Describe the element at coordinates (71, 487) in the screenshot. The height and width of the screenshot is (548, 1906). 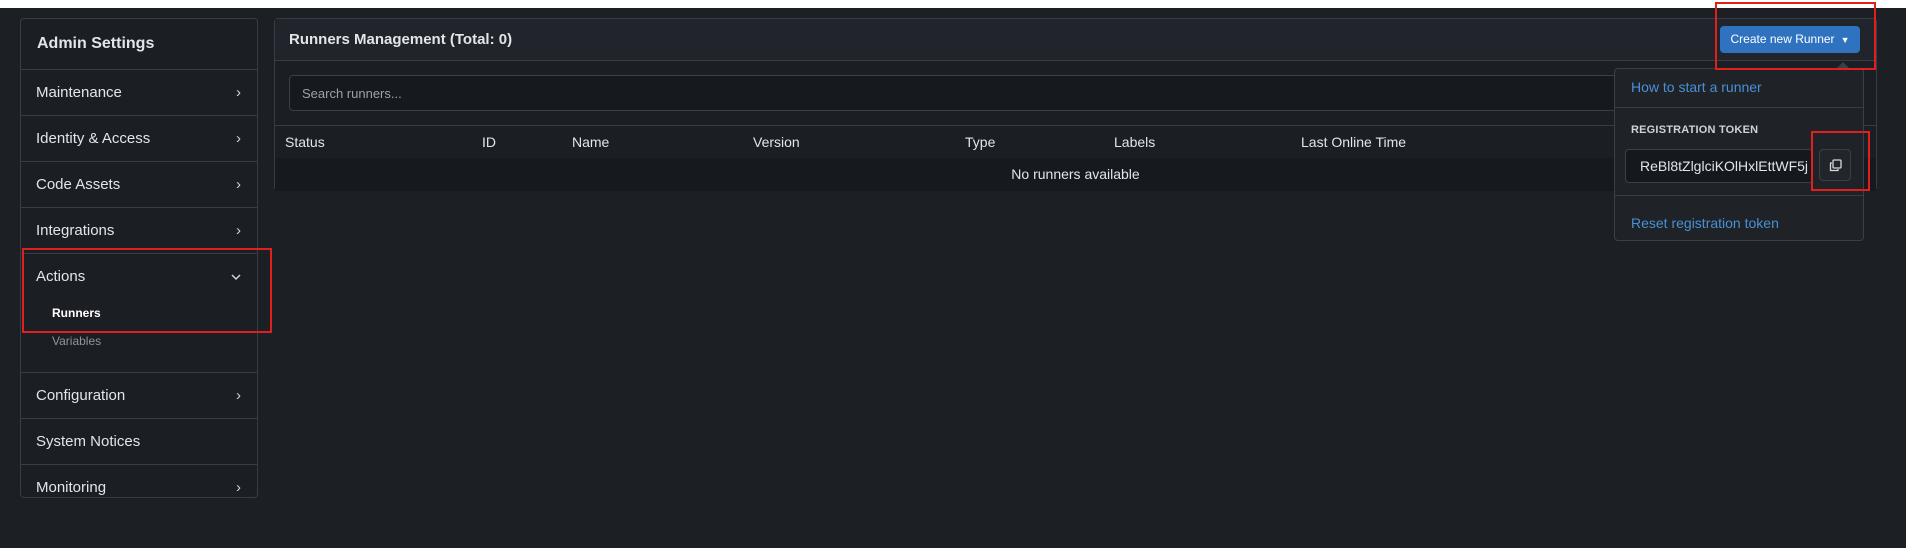
I see `sidebar-item-label: Monitoring` at that location.